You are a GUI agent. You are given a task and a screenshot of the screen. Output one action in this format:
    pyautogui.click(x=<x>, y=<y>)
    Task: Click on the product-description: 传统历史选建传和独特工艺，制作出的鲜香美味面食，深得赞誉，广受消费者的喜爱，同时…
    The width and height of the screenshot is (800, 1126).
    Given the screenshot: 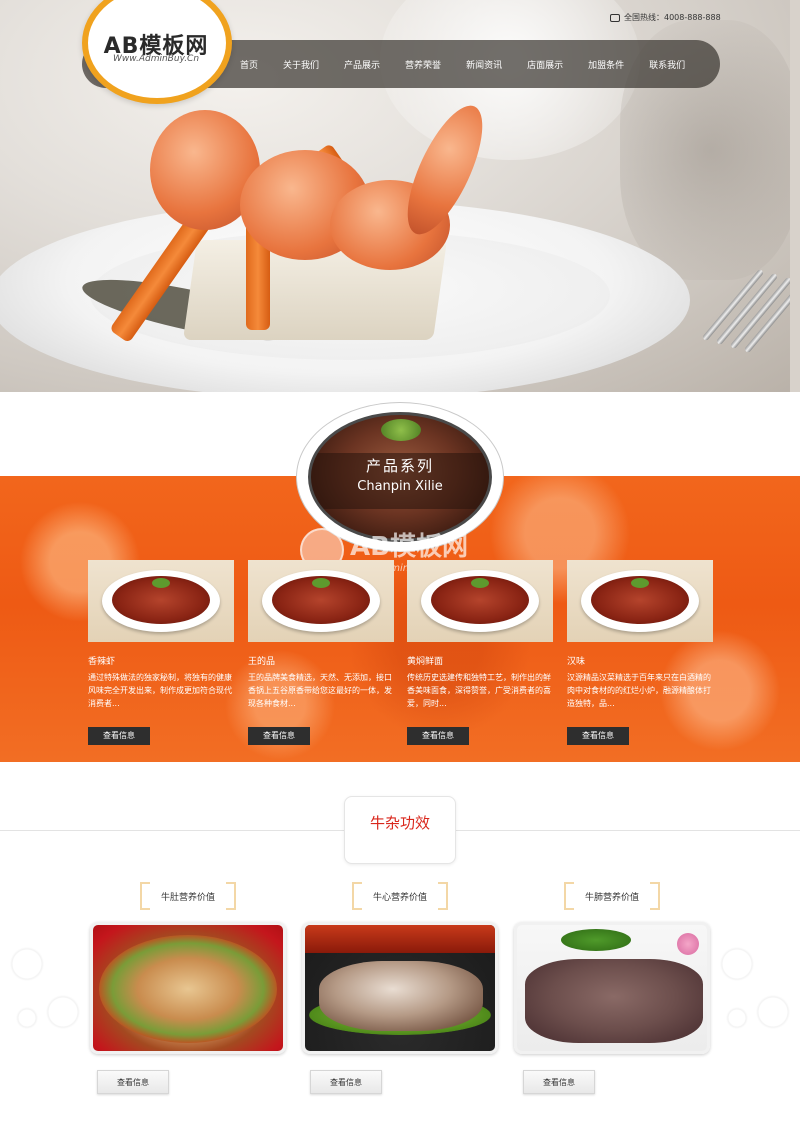 What is the action you would take?
    pyautogui.click(x=479, y=690)
    